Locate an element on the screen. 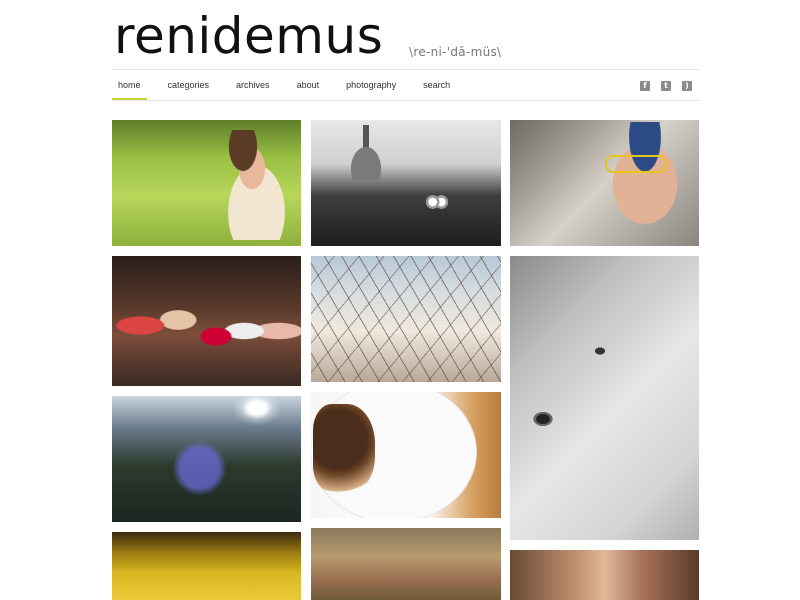  gallery-photo-sunlit-trees is located at coordinates (206, 459).